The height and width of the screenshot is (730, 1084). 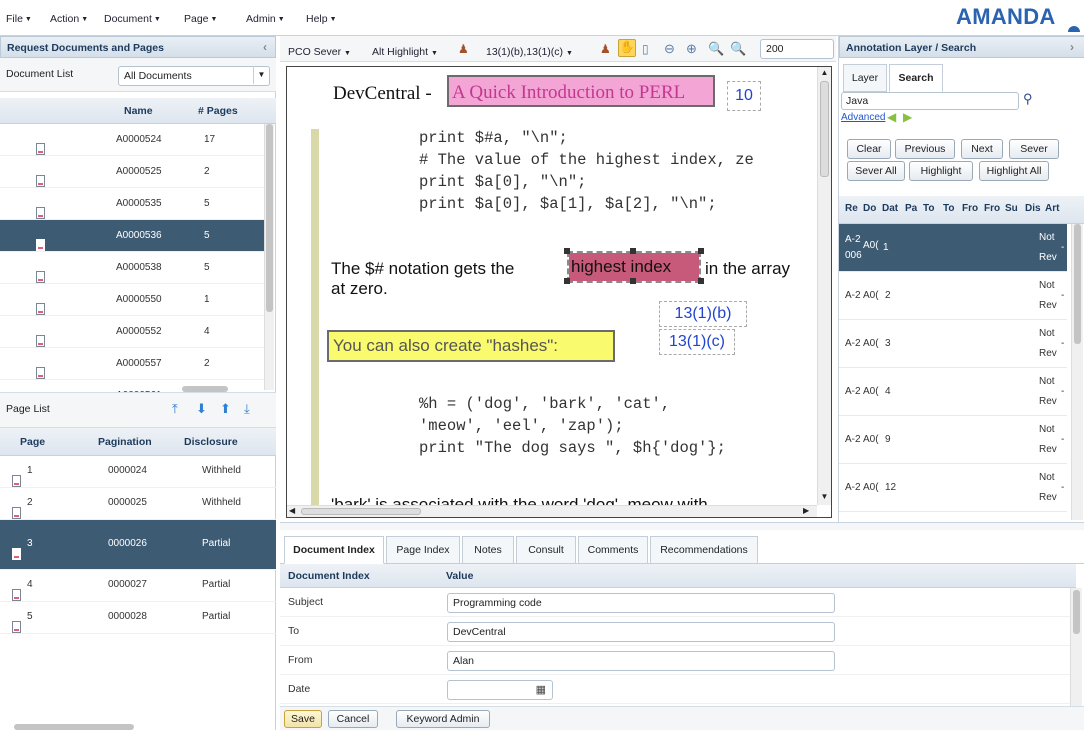 What do you see at coordinates (613, 550) in the screenshot?
I see `tab-comments: Comments` at bounding box center [613, 550].